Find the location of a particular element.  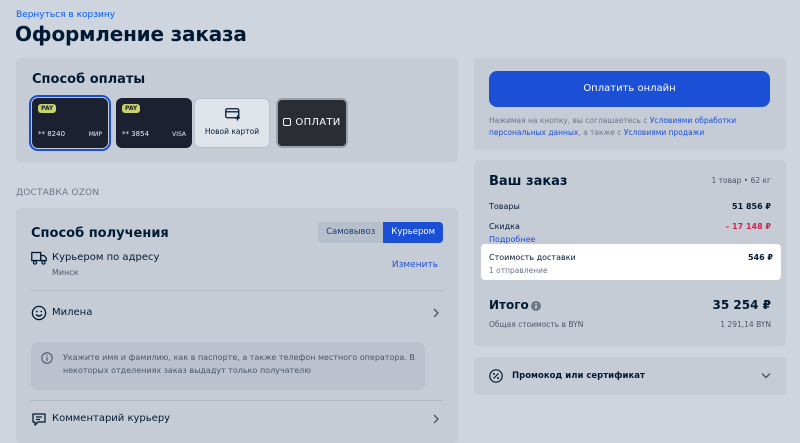

page-title: Оформление заказа is located at coordinates (131, 34).